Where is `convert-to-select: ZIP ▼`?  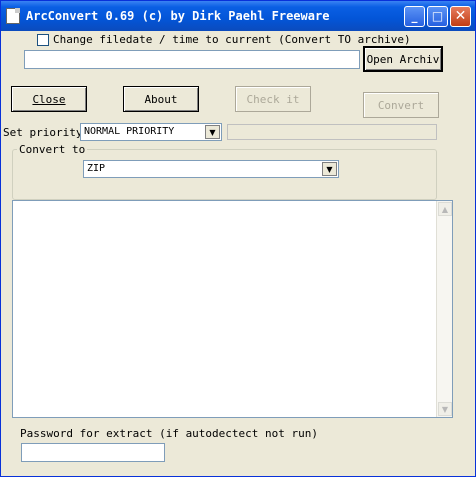 convert-to-select: ZIP ▼ is located at coordinates (211, 169).